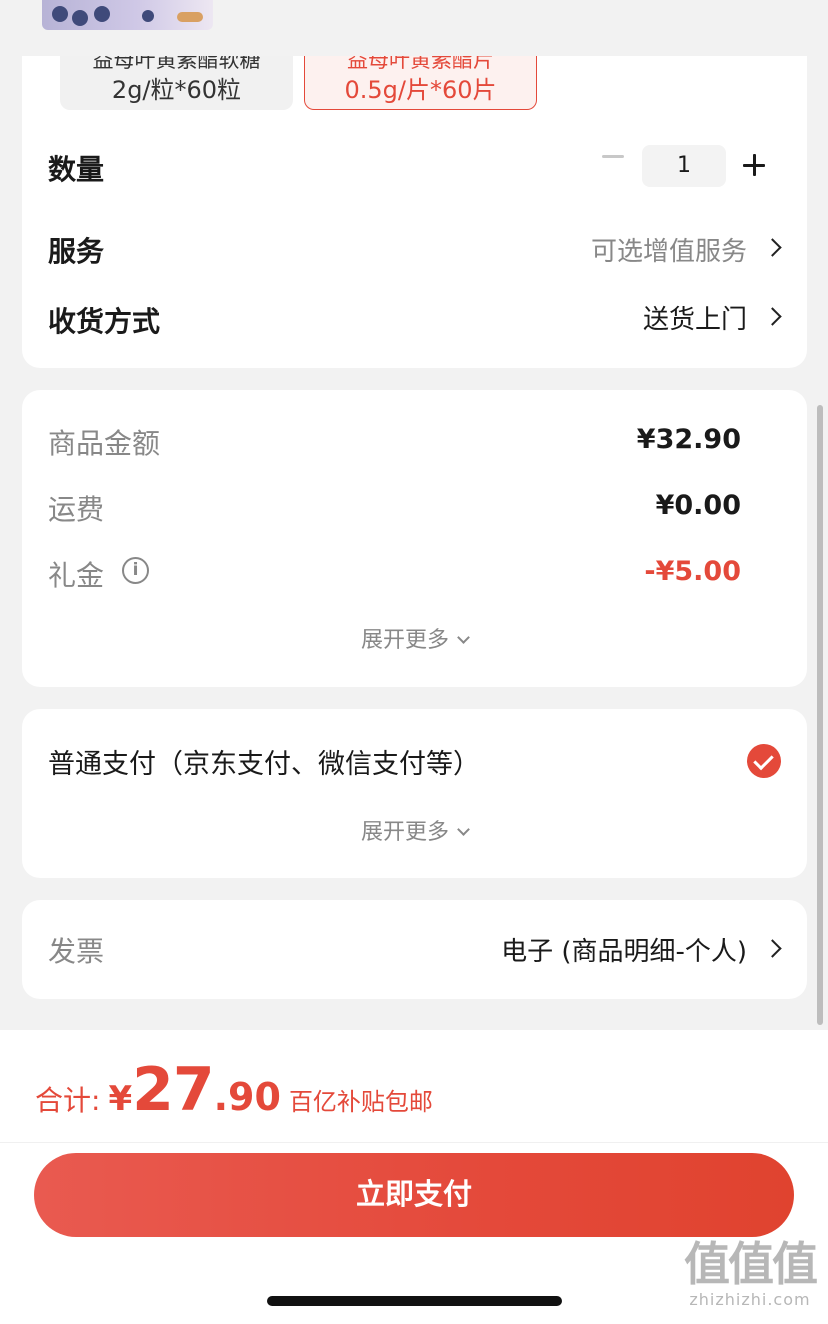 The image size is (828, 1324). What do you see at coordinates (624, 952) in the screenshot?
I see `invoice-value: 电子 (商品明细-个人)` at bounding box center [624, 952].